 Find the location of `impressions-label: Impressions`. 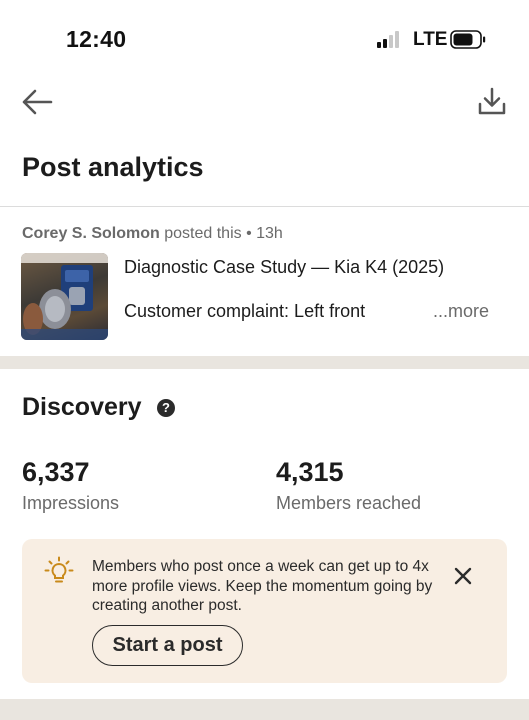

impressions-label: Impressions is located at coordinates (71, 503).